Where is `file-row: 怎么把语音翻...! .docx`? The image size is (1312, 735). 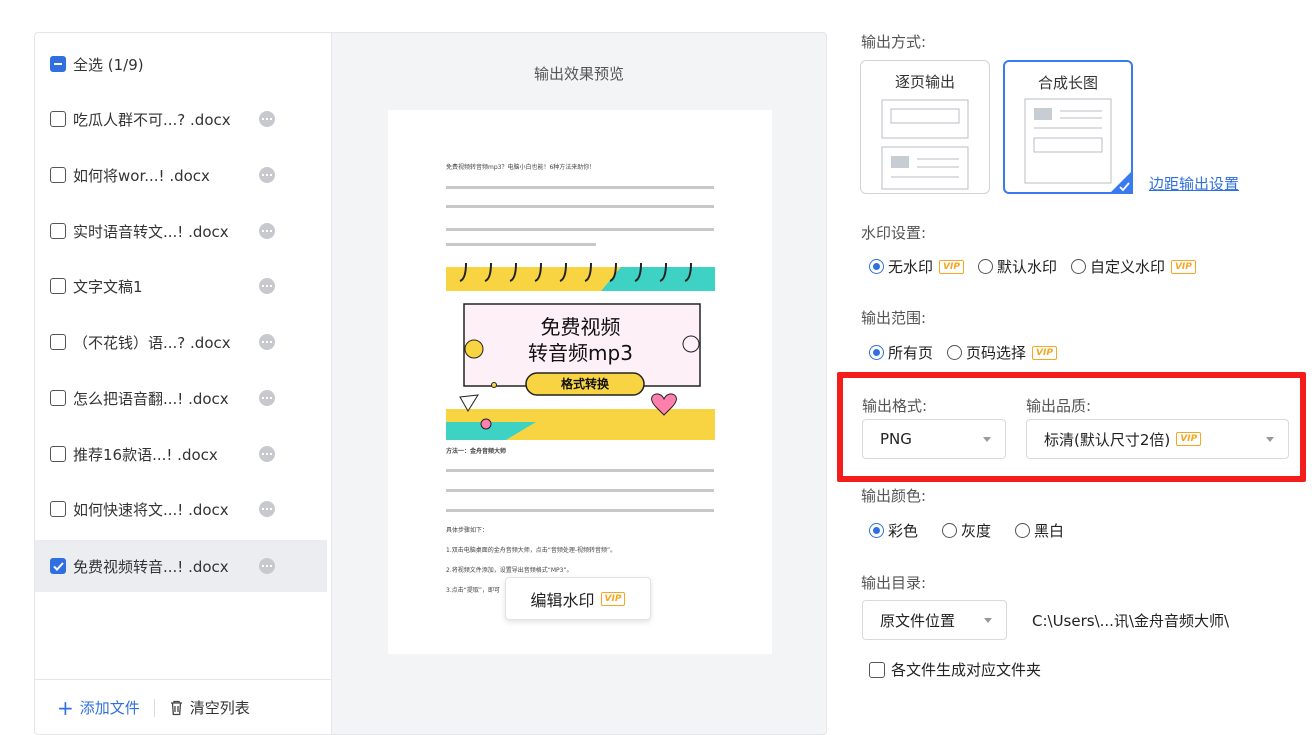
file-row: 怎么把语音翻...! .docx is located at coordinates (181, 398).